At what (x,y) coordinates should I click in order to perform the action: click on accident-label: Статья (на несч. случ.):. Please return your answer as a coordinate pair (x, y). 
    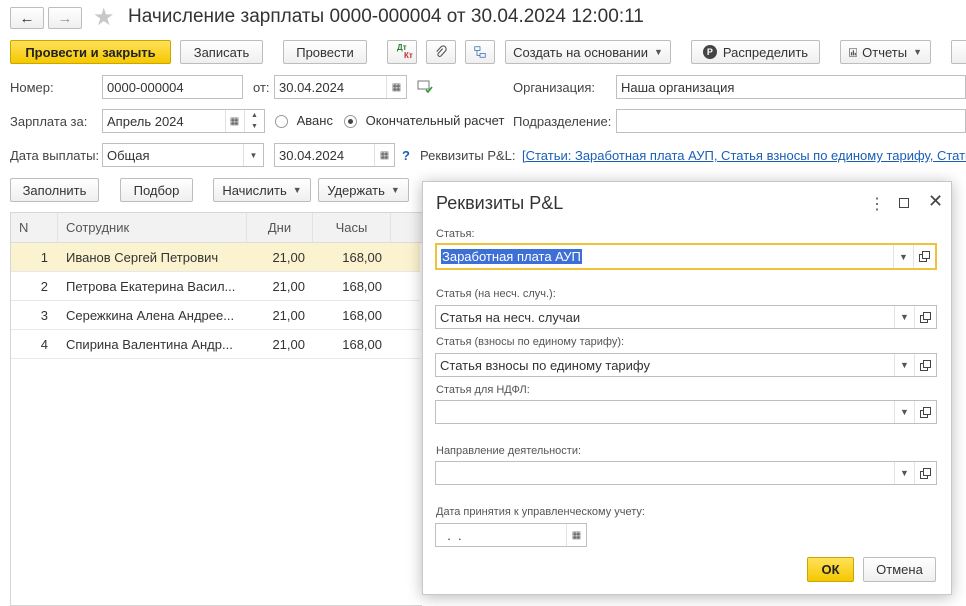
    Looking at the image, I should click on (496, 294).